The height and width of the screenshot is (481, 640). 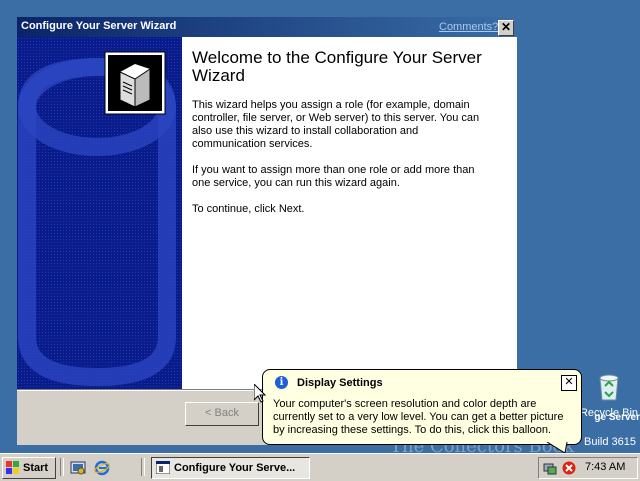 What do you see at coordinates (609, 387) in the screenshot?
I see `recycle-bin-icon` at bounding box center [609, 387].